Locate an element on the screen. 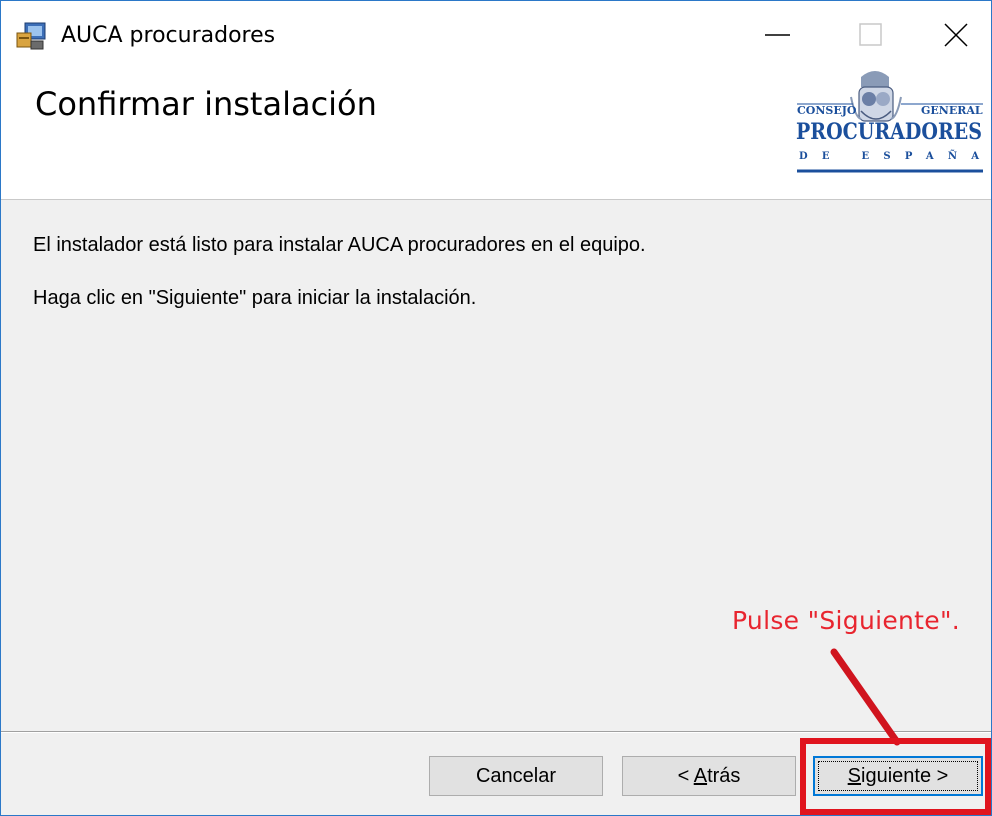 This screenshot has height=816, width=992. window-title: AUCA procuradores is located at coordinates (168, 35).